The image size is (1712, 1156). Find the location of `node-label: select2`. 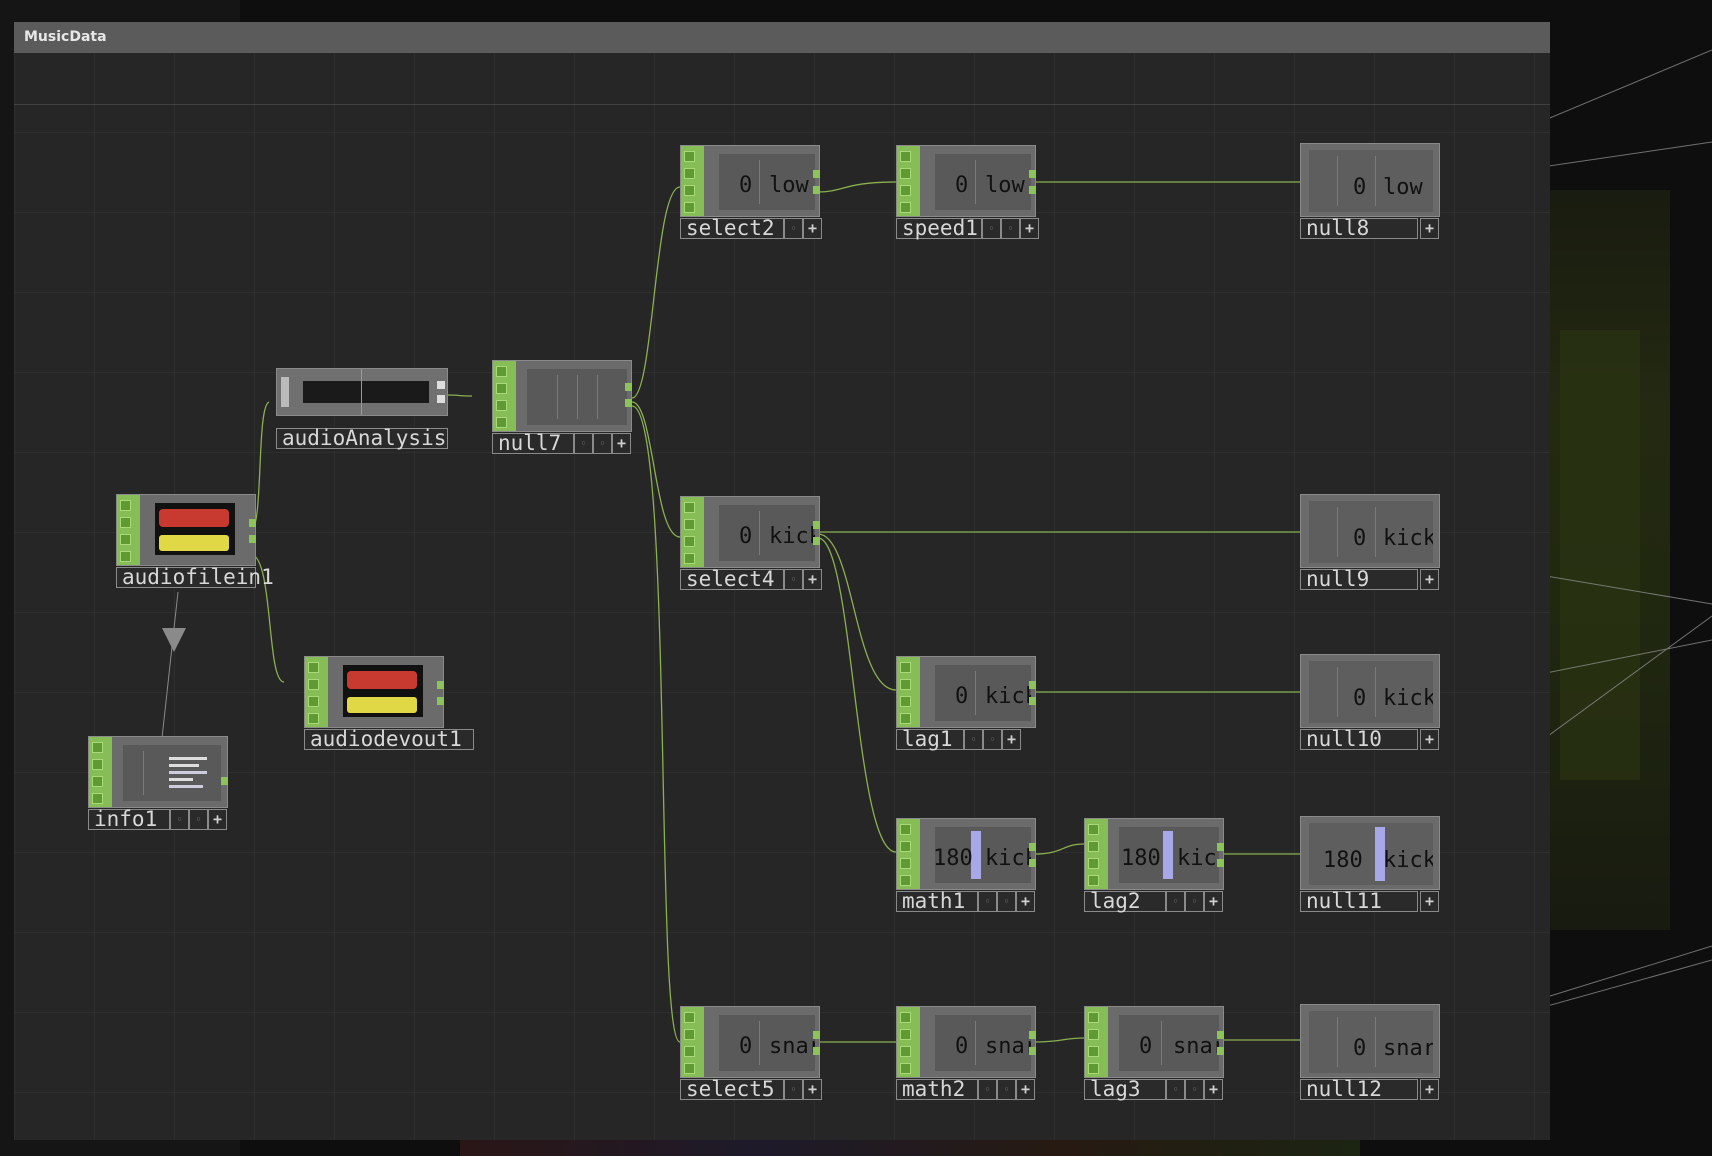

node-label: select2 is located at coordinates (732, 228).